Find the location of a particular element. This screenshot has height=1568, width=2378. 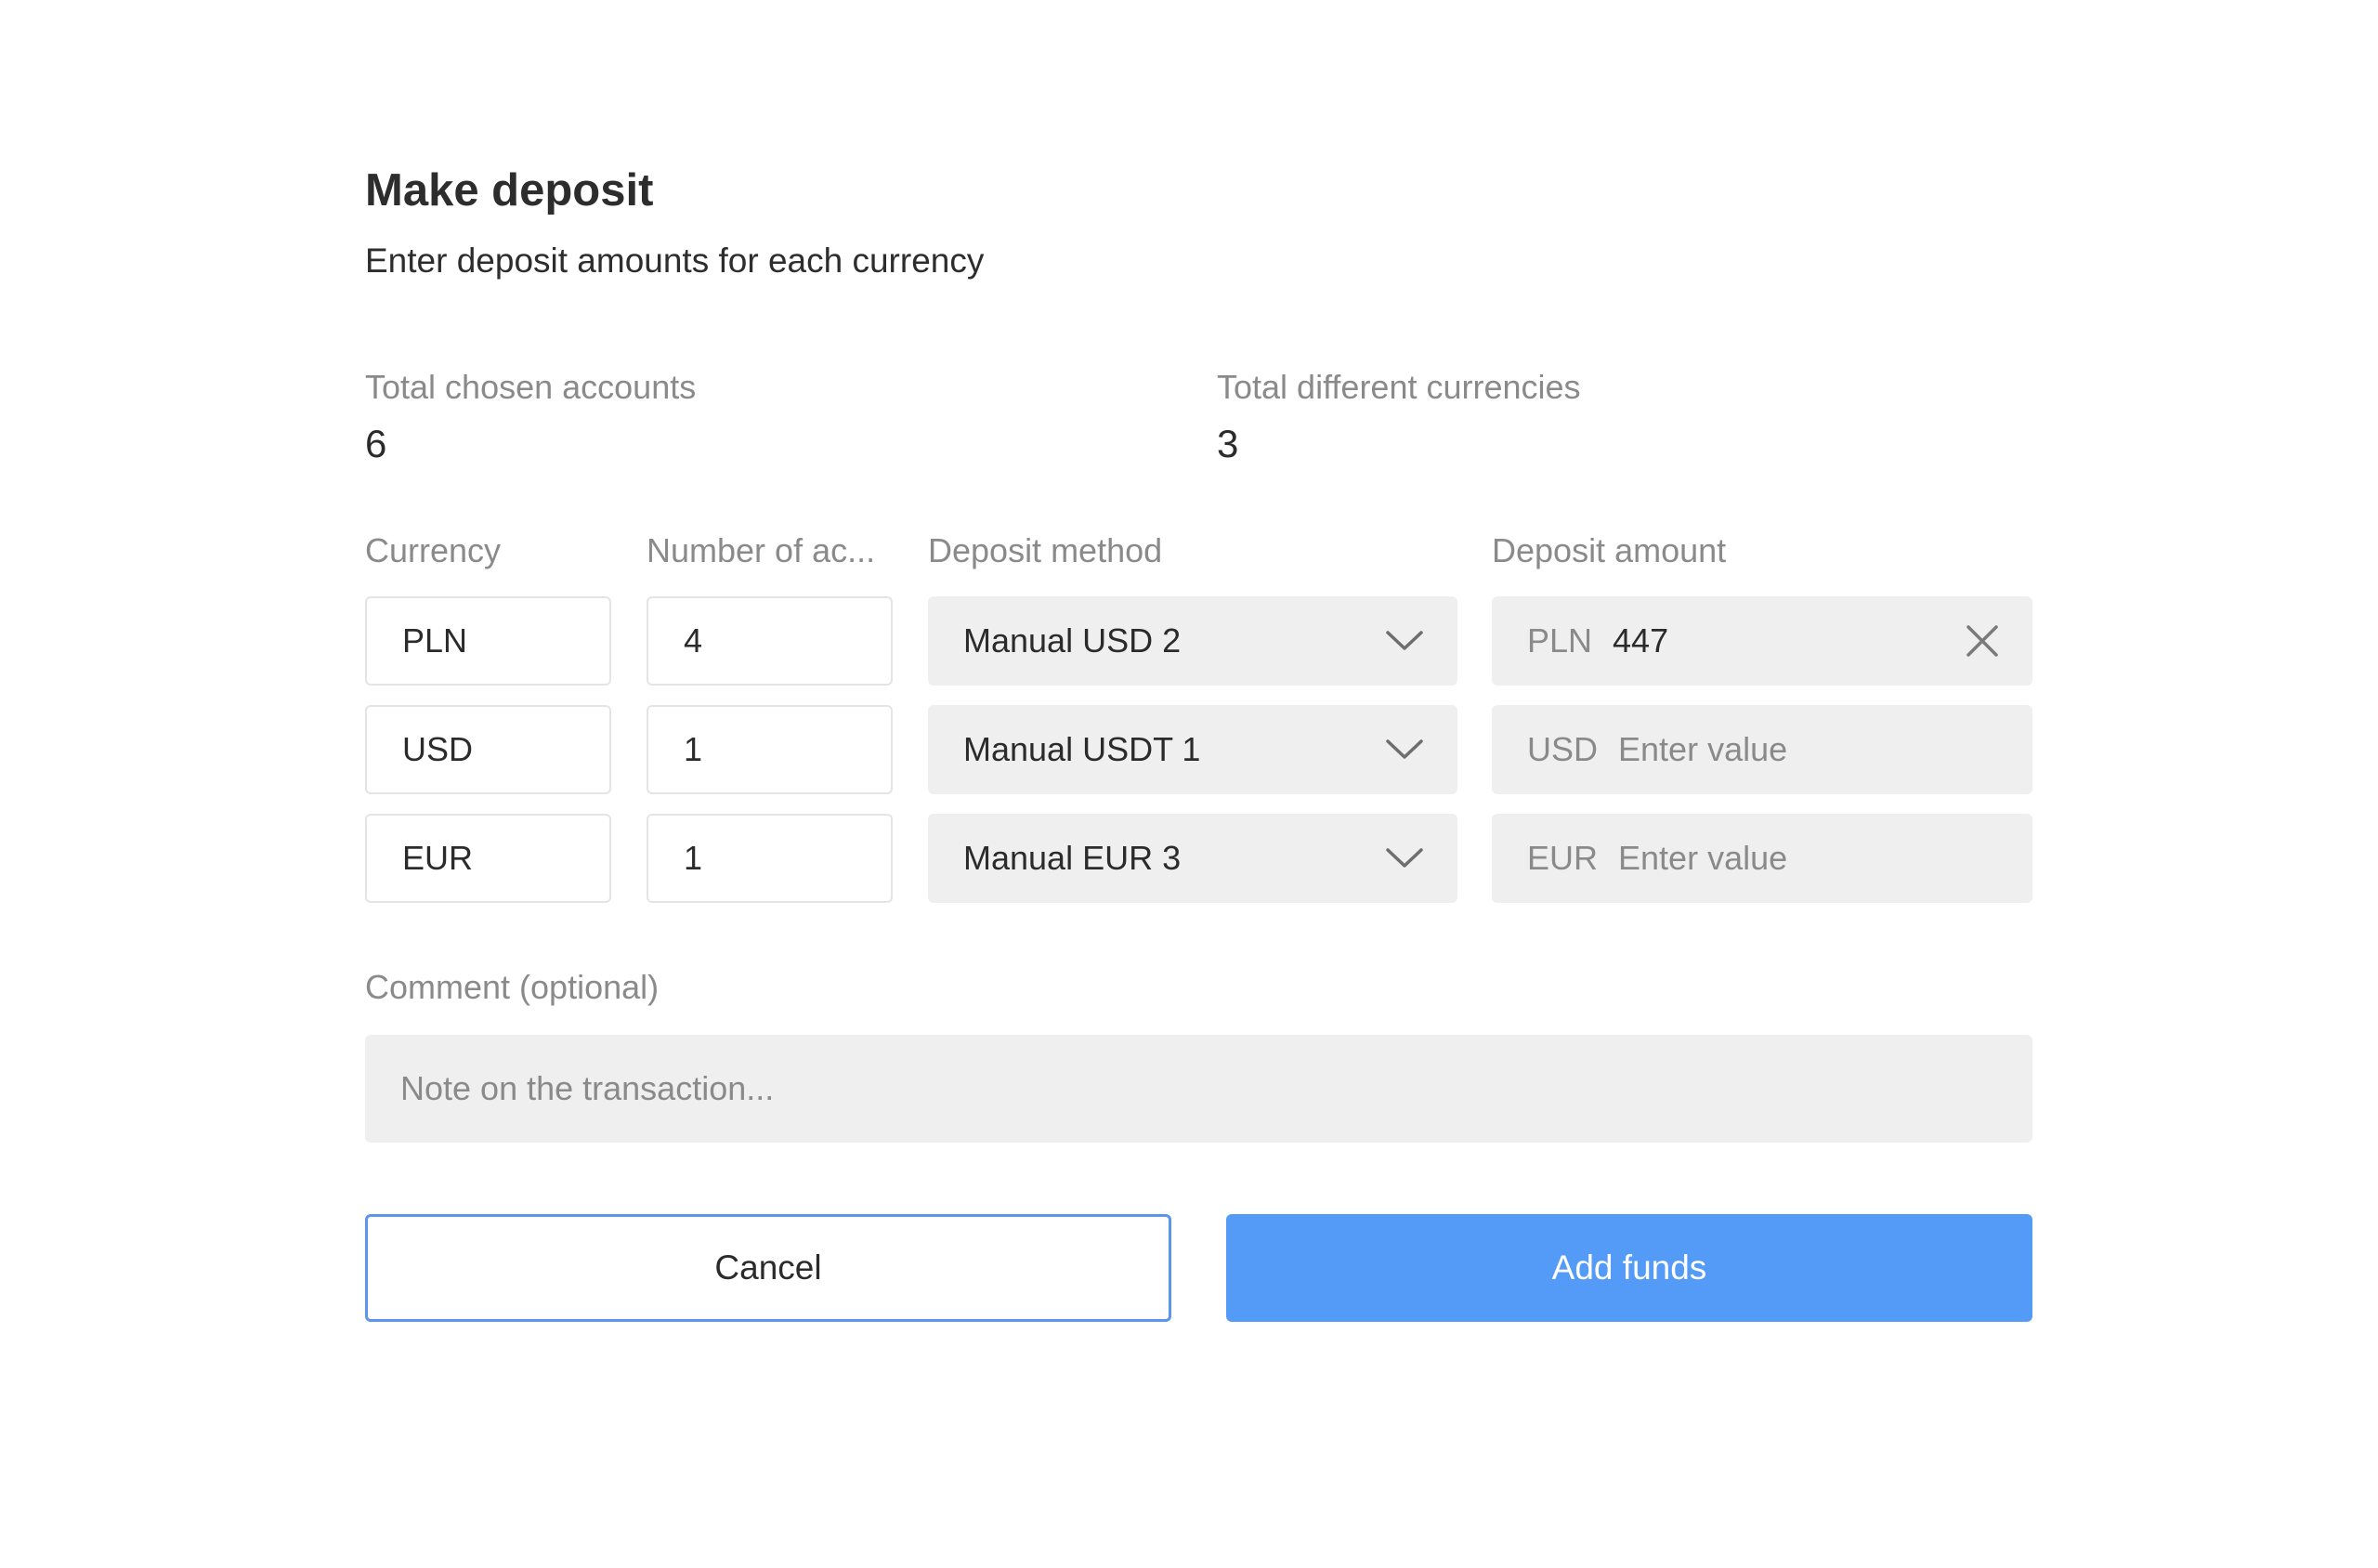

add-funds-button: Add funds is located at coordinates (1629, 1268).